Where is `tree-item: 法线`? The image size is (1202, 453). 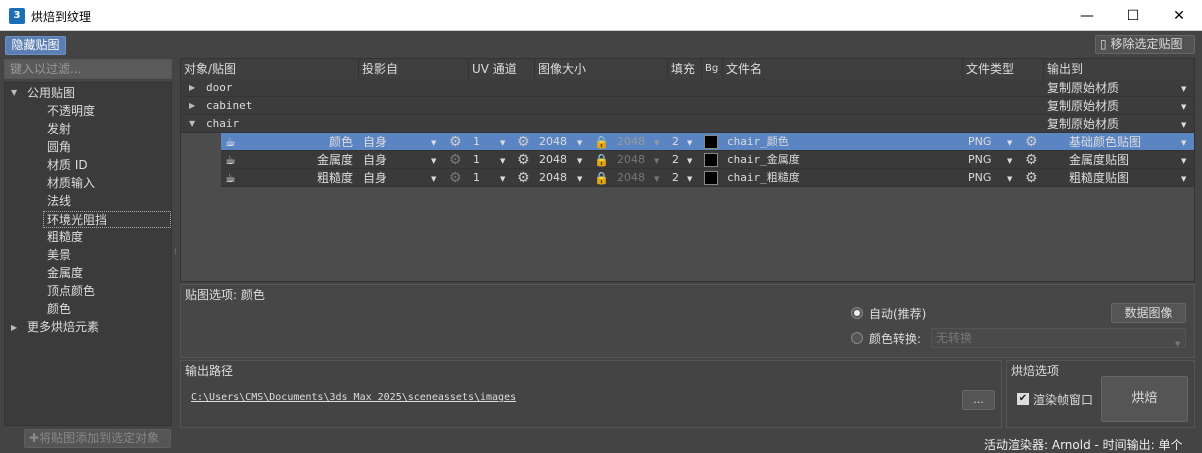
tree-item: 法线 is located at coordinates (59, 201).